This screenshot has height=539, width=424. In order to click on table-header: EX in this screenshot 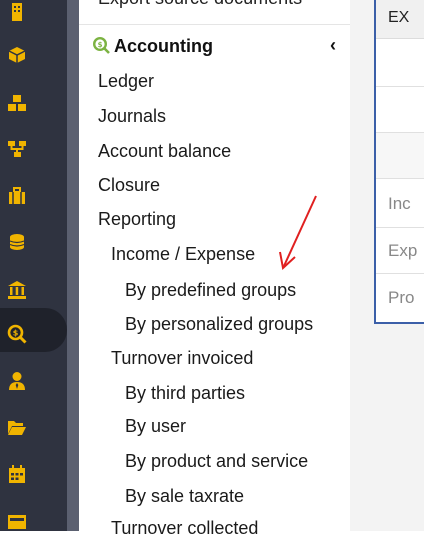, I will do `click(400, 19)`.